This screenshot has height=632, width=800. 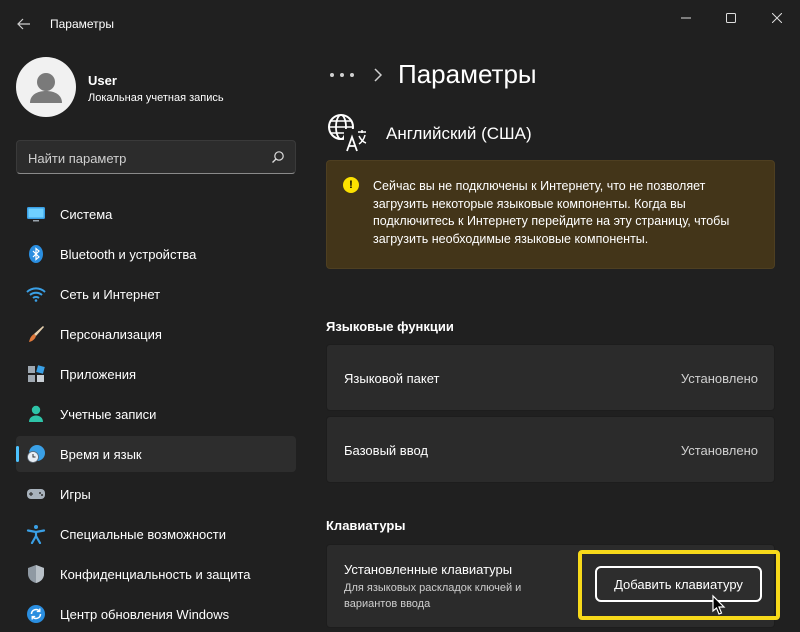 What do you see at coordinates (36, 294) in the screenshot?
I see `wifi-icon` at bounding box center [36, 294].